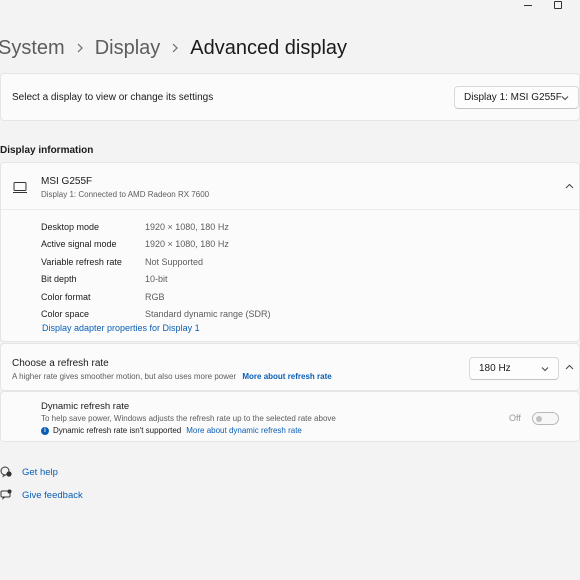 The height and width of the screenshot is (580, 580). Describe the element at coordinates (269, 48) in the screenshot. I see `page-title: Advanced display` at that location.